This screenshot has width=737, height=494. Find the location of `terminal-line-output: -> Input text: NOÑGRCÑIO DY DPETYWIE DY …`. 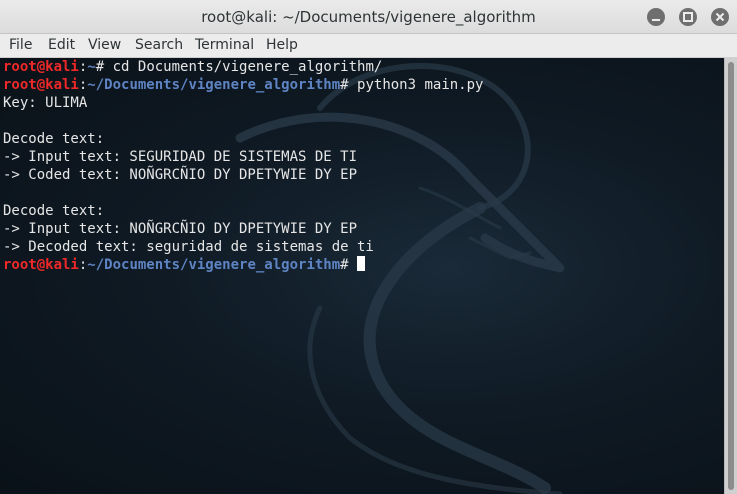

terminal-line-output: -> Input text: NOÑGRCÑIO DY DPETYWIE DY … is located at coordinates (180, 229).